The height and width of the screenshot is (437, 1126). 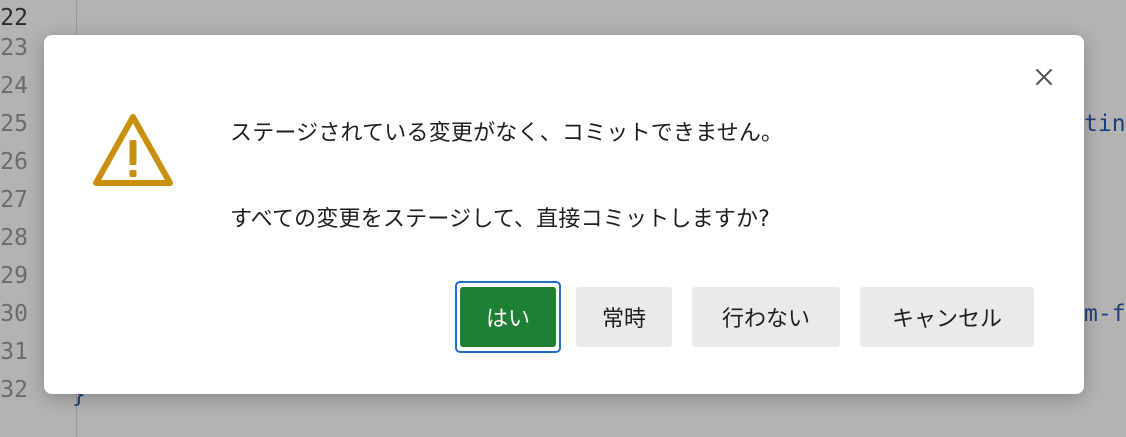 I want to click on close-button, so click(x=1044, y=77).